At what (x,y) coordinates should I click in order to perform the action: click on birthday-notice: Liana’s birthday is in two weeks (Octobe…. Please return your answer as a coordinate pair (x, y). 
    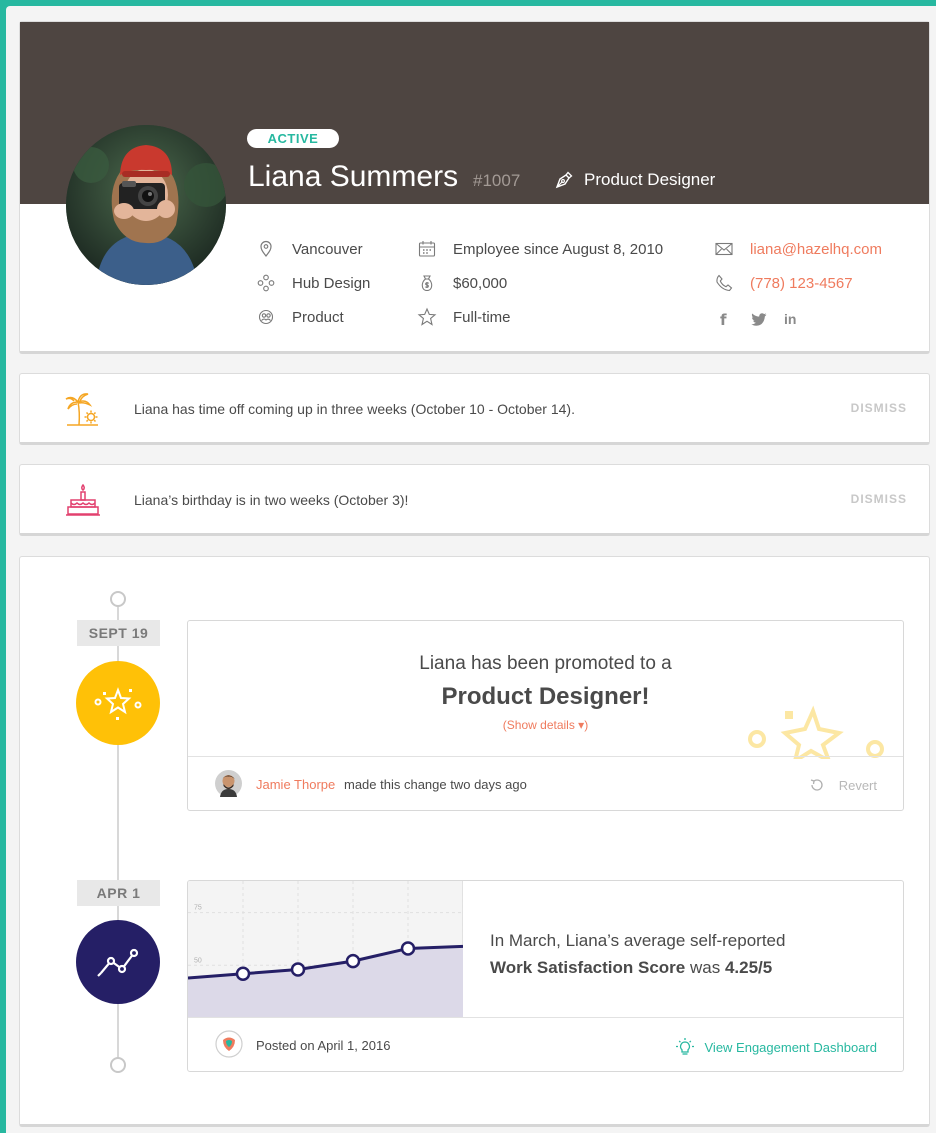
    Looking at the image, I should click on (474, 500).